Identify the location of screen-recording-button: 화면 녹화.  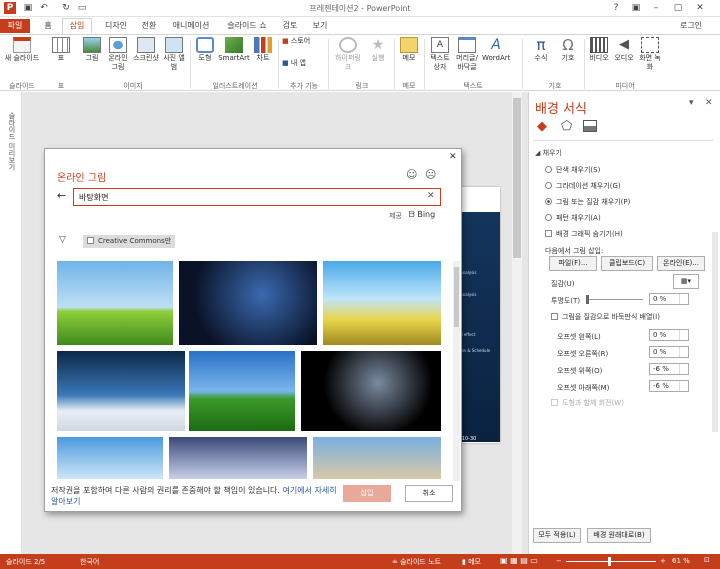
(650, 54).